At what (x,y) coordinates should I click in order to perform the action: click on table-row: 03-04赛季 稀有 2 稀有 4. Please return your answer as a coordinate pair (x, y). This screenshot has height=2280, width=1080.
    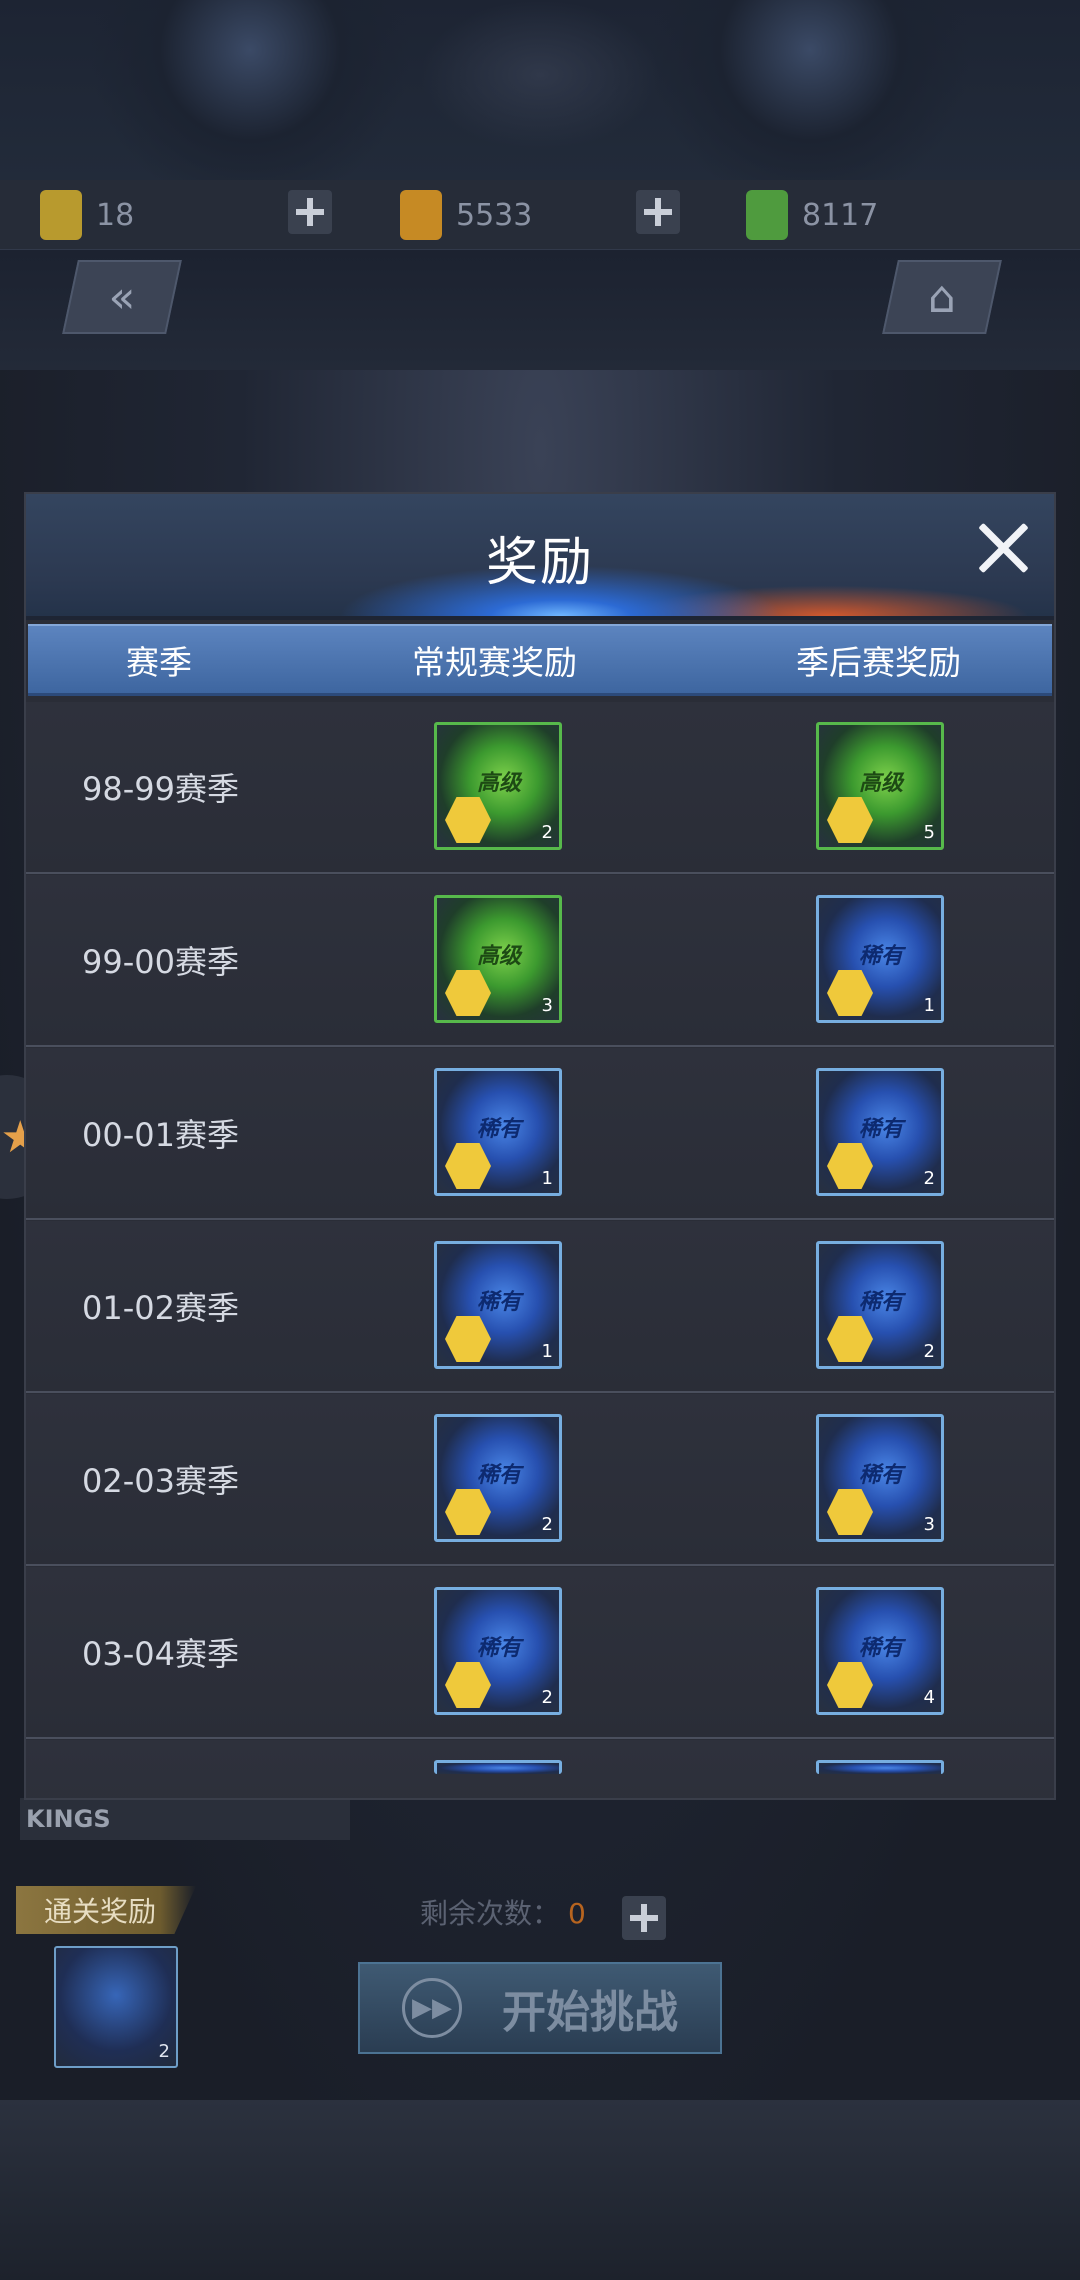
    Looking at the image, I should click on (540, 1653).